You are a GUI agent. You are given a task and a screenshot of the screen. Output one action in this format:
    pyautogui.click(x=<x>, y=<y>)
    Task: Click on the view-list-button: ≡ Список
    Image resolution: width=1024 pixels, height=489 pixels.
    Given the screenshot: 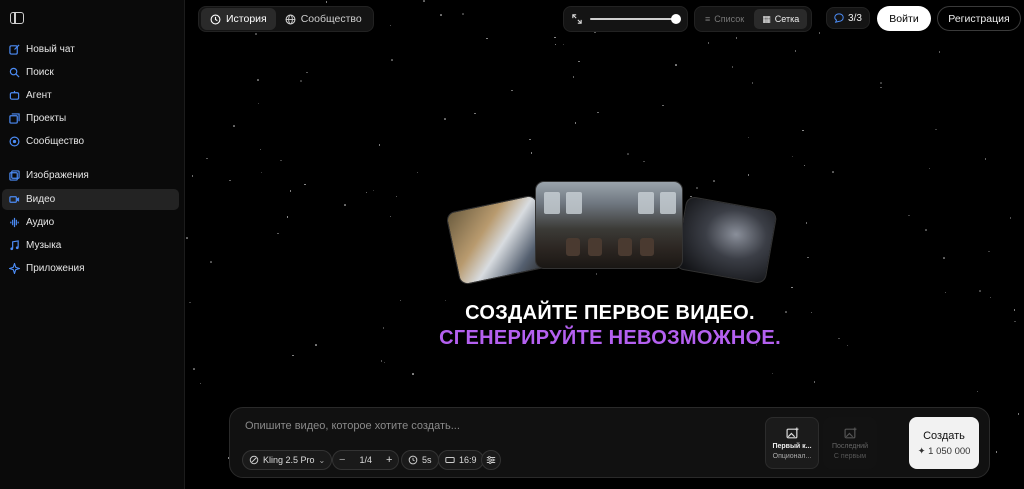 What is the action you would take?
    pyautogui.click(x=724, y=19)
    